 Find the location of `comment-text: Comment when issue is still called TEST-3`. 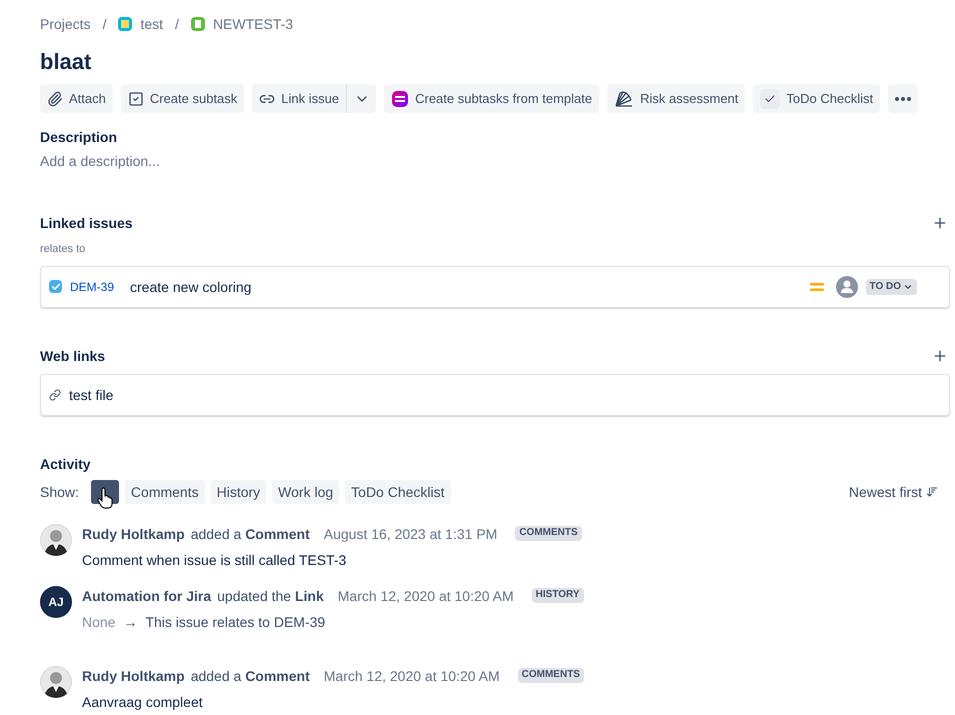

comment-text: Comment when issue is still called TEST-3 is located at coordinates (215, 560).